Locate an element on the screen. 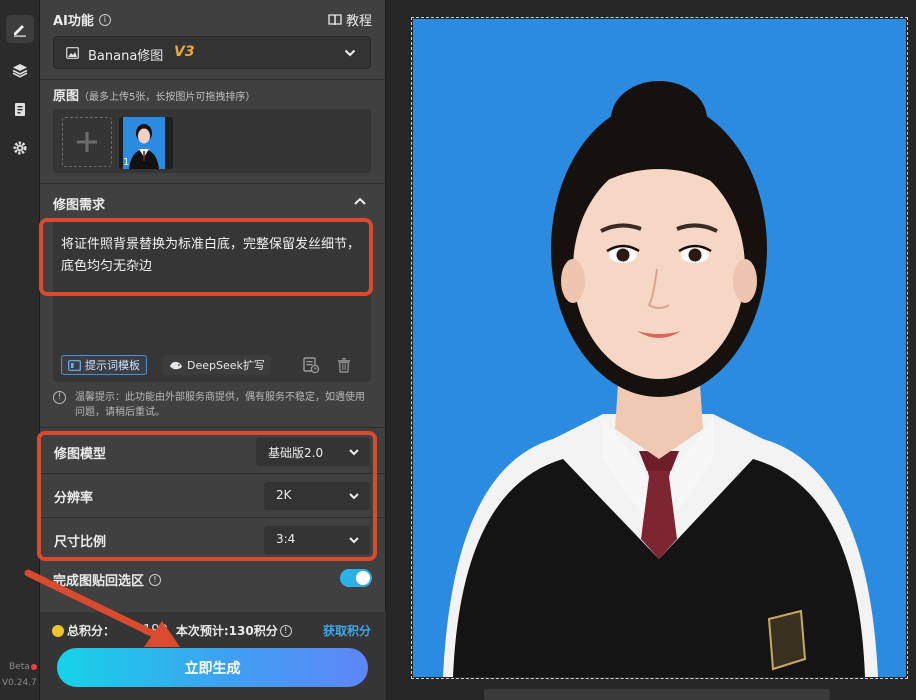 The height and width of the screenshot is (700, 916). deepseek-expand-button: DeepSeek扩写 is located at coordinates (217, 365).